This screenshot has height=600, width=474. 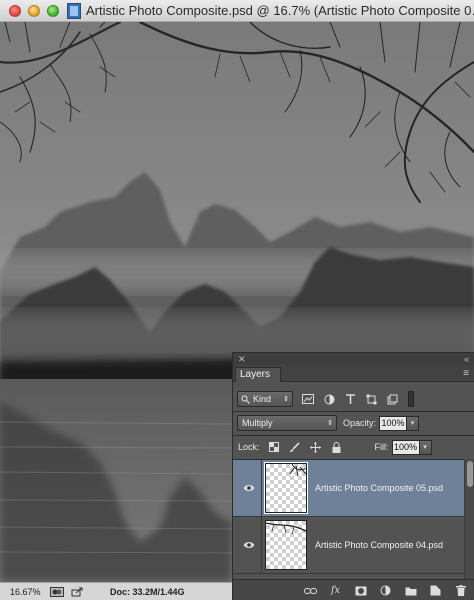 I want to click on blend-mode-value: Multiply, so click(x=257, y=423).